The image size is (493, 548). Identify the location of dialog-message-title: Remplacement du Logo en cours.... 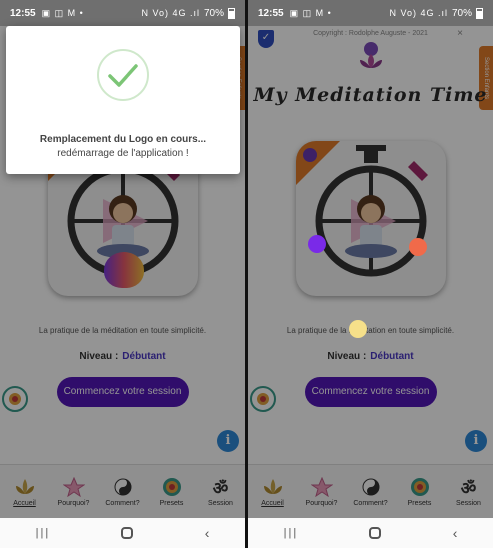
(123, 139).